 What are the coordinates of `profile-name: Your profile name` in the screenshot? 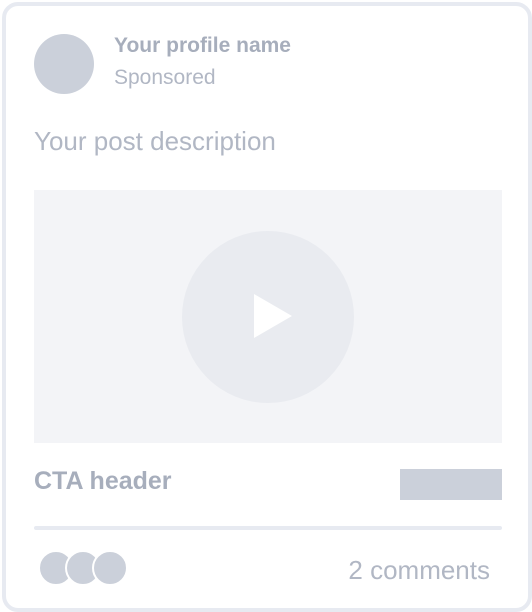 It's located at (202, 46).